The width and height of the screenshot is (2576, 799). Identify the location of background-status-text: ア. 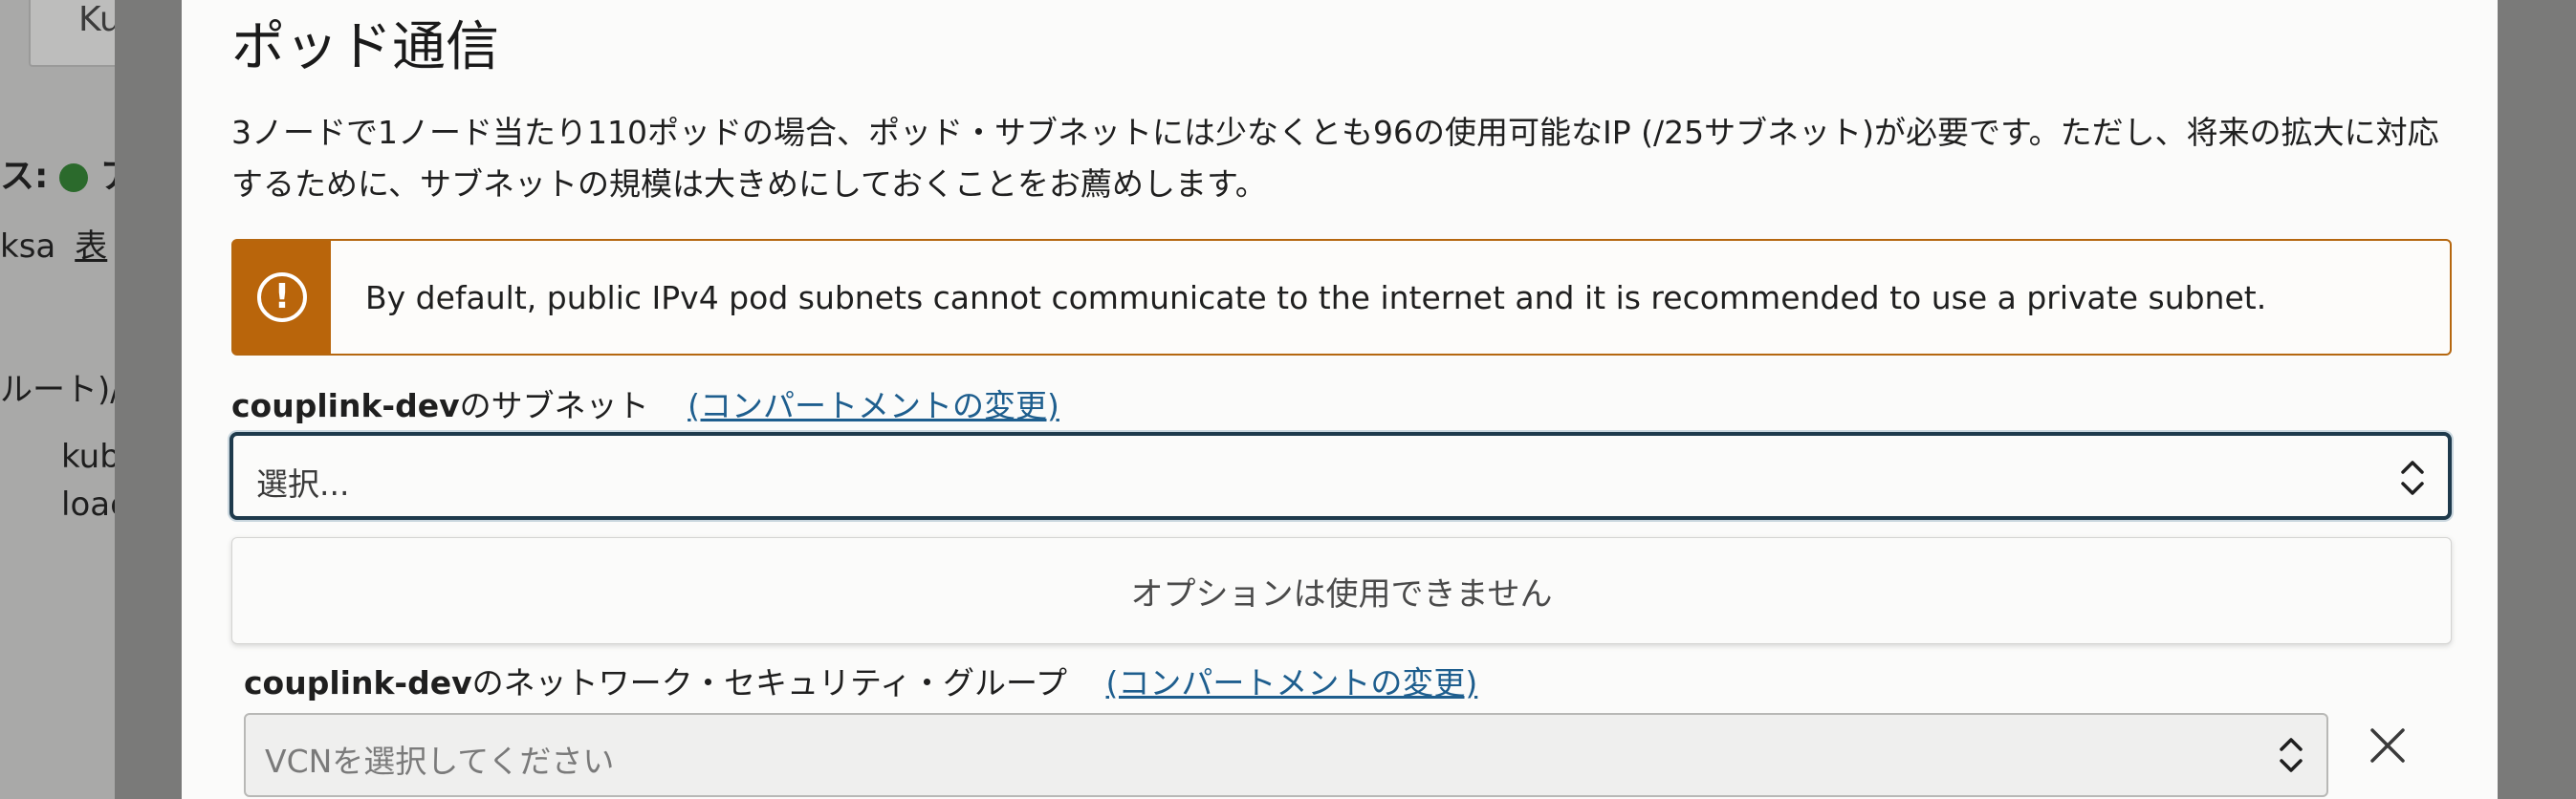
(107, 176).